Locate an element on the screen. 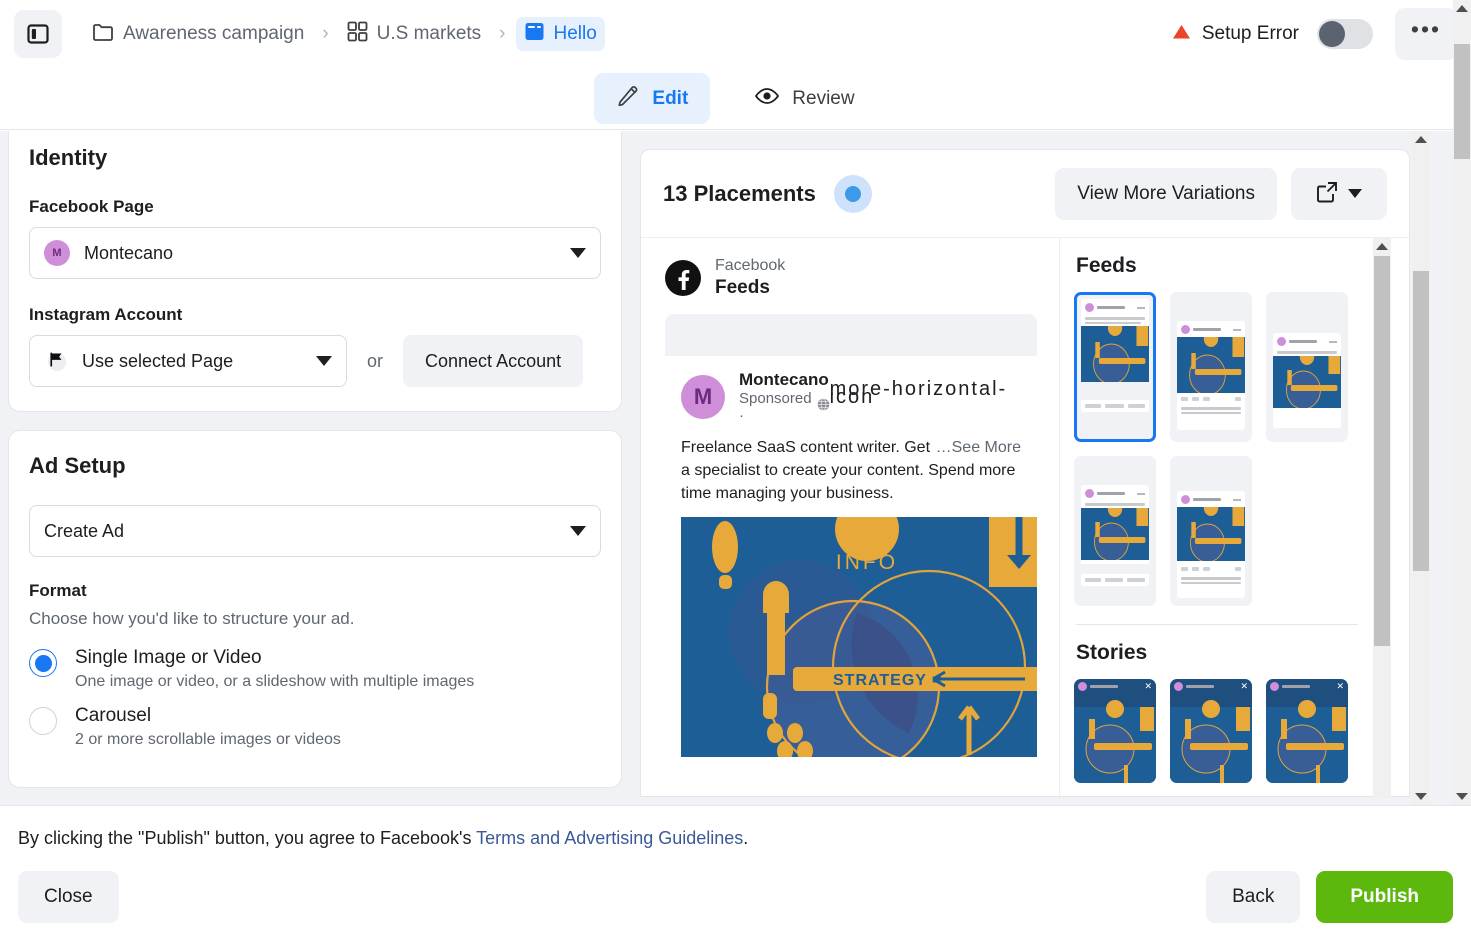  create-ad-value: Create Ad is located at coordinates (84, 530).